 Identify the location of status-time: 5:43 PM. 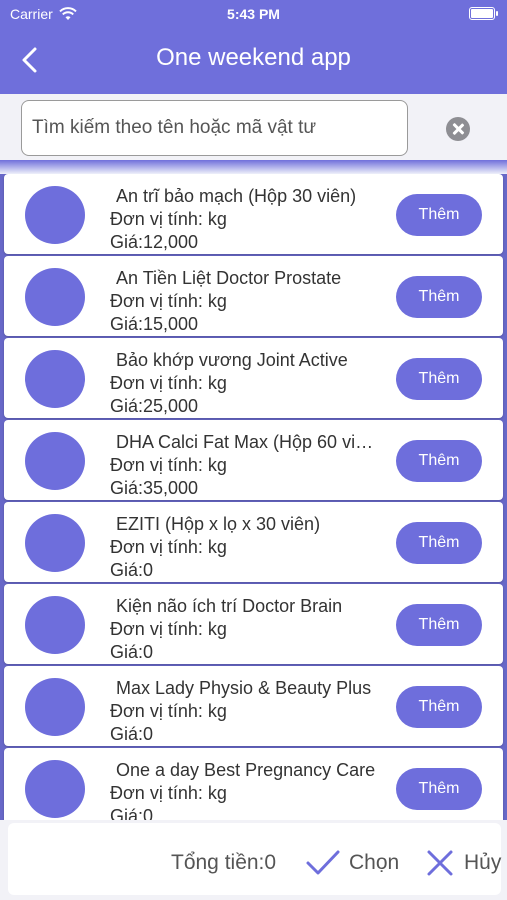
(253, 14).